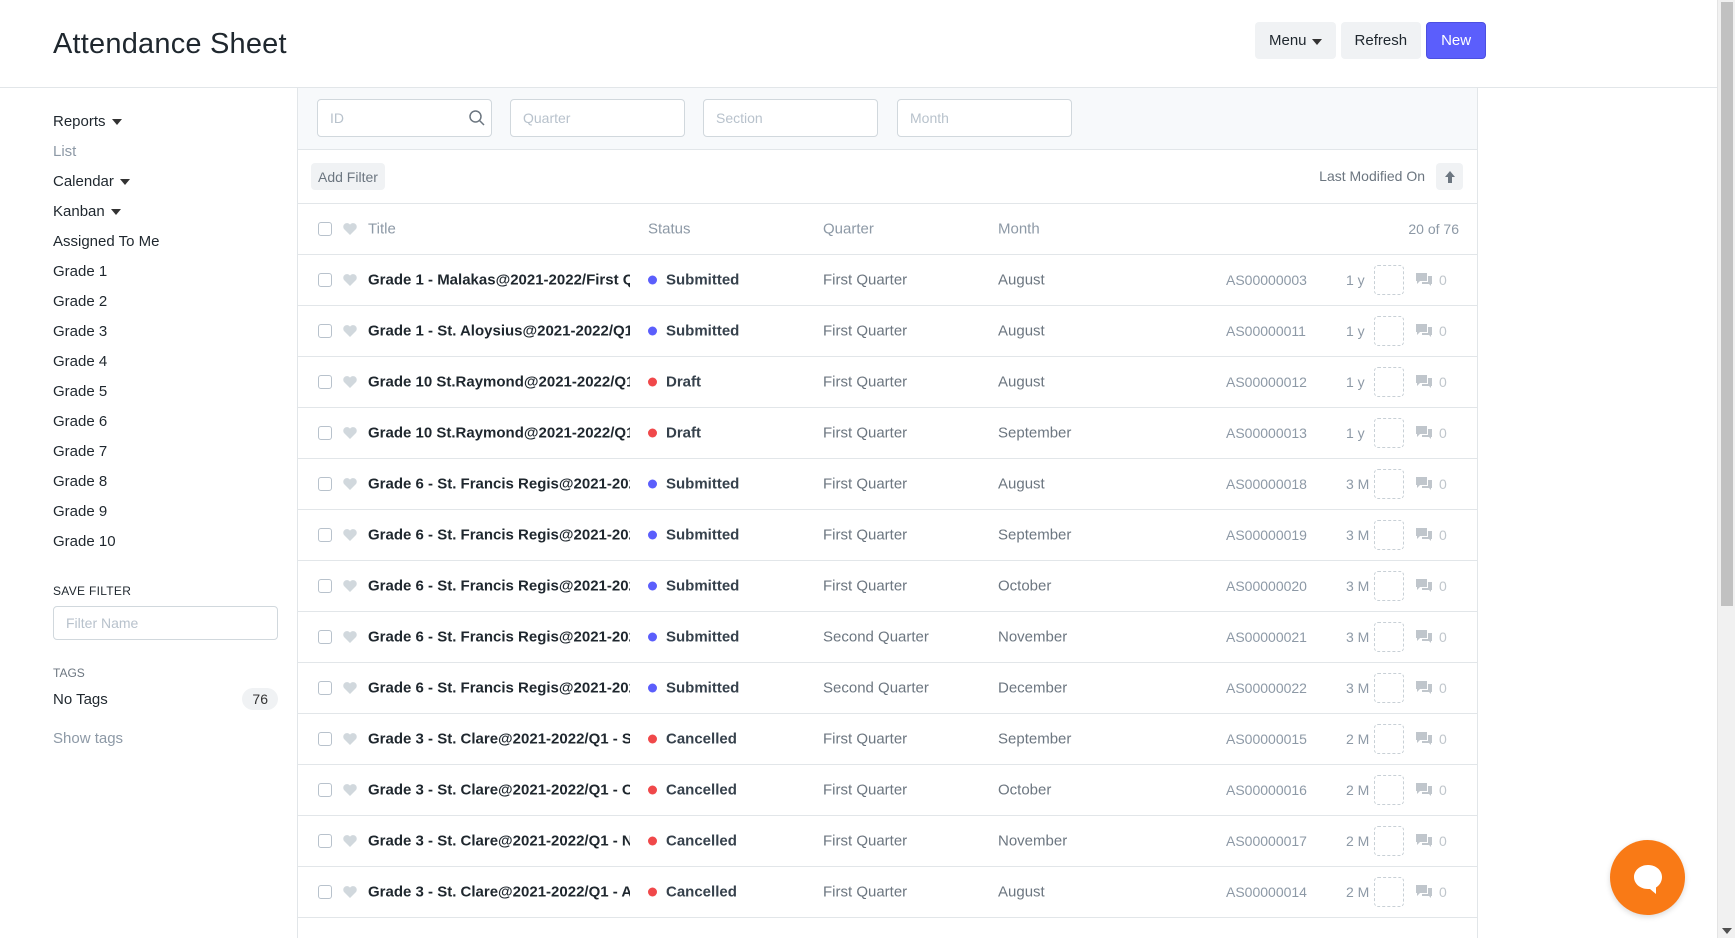 The height and width of the screenshot is (938, 1735). I want to click on sort-order-button, so click(1449, 176).